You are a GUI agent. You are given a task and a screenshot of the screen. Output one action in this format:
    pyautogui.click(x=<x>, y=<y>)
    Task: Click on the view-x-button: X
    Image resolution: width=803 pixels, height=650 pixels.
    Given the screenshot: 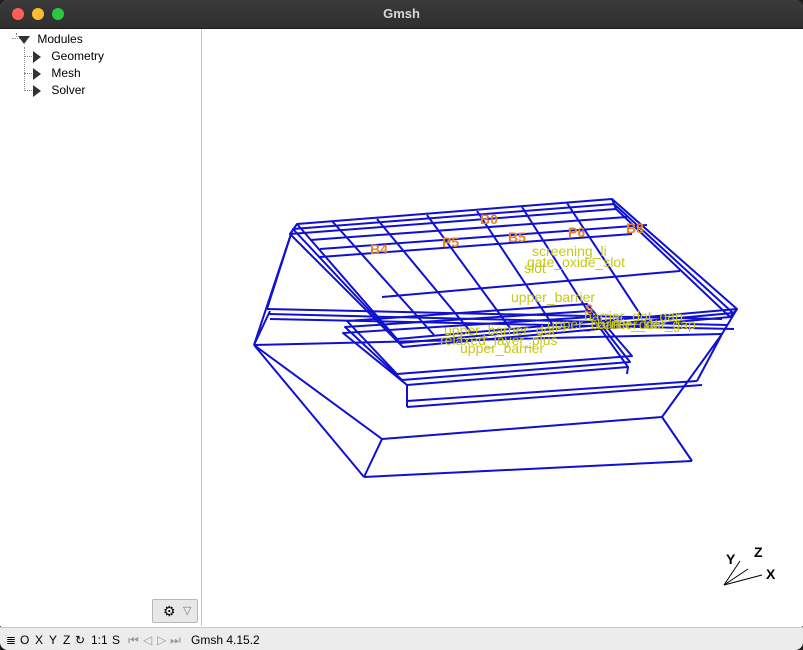 What is the action you would take?
    pyautogui.click(x=39, y=640)
    